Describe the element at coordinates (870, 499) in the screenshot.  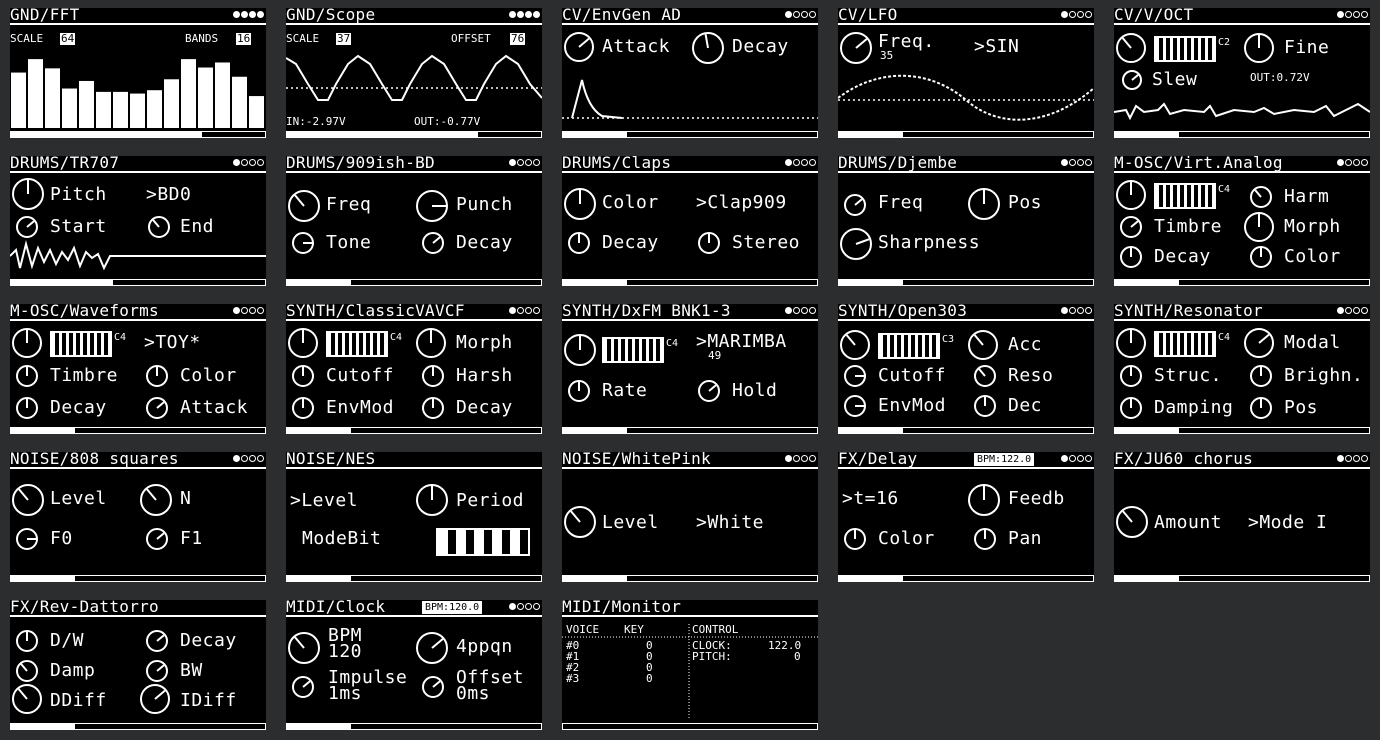
I see `time-select: >t=16` at that location.